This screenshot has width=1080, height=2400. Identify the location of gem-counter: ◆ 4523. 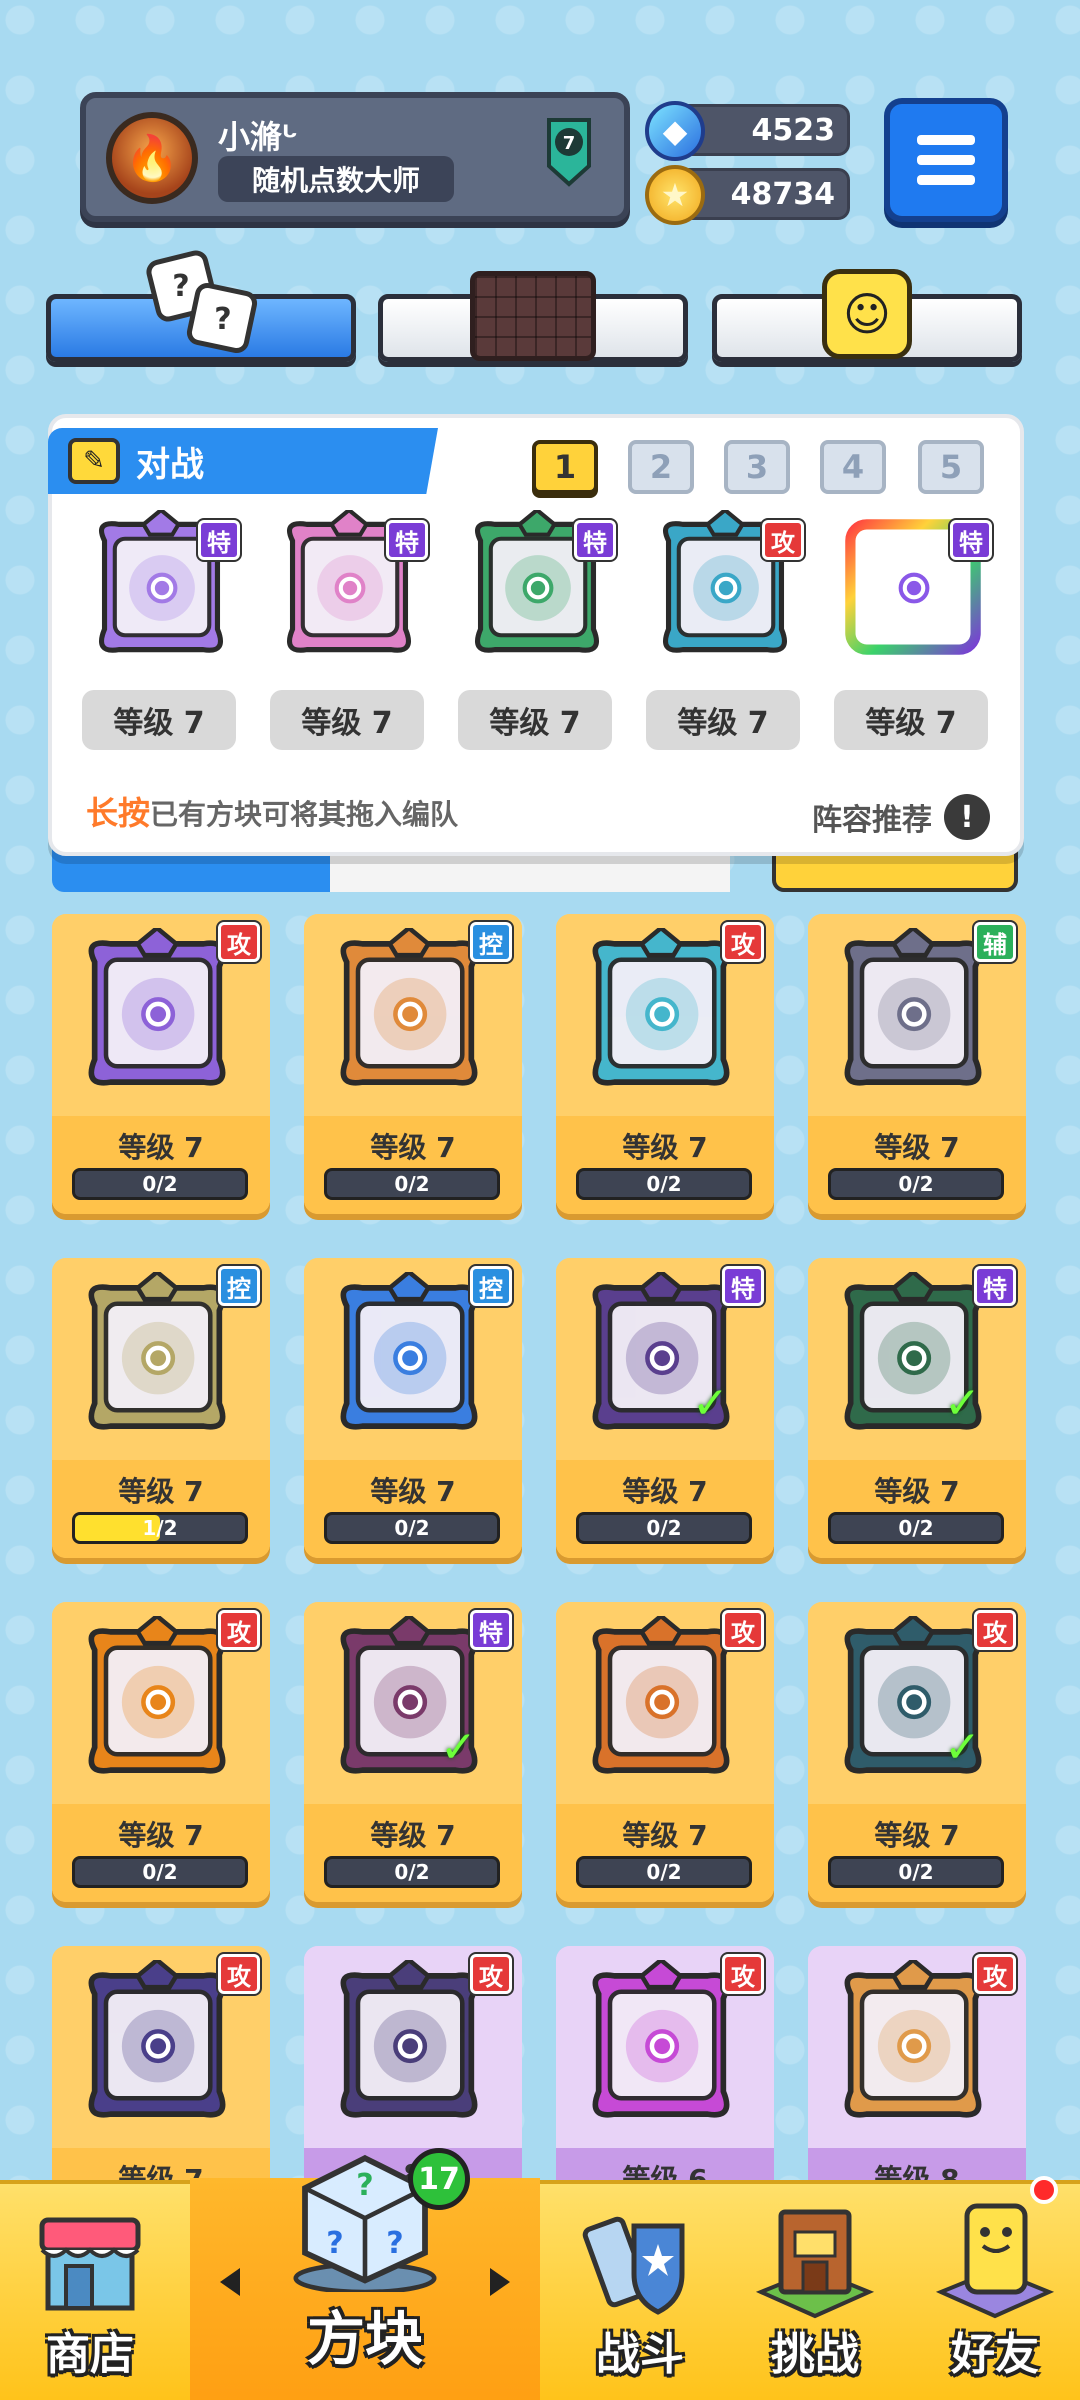
(747, 131).